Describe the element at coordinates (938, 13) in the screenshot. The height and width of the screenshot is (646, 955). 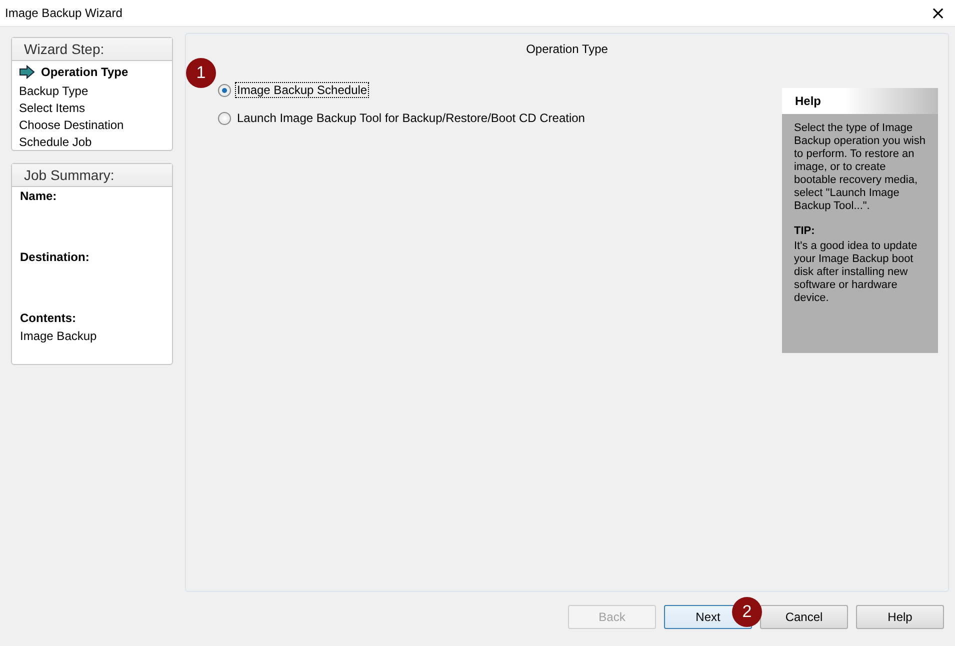
I see `close-button: ×` at that location.